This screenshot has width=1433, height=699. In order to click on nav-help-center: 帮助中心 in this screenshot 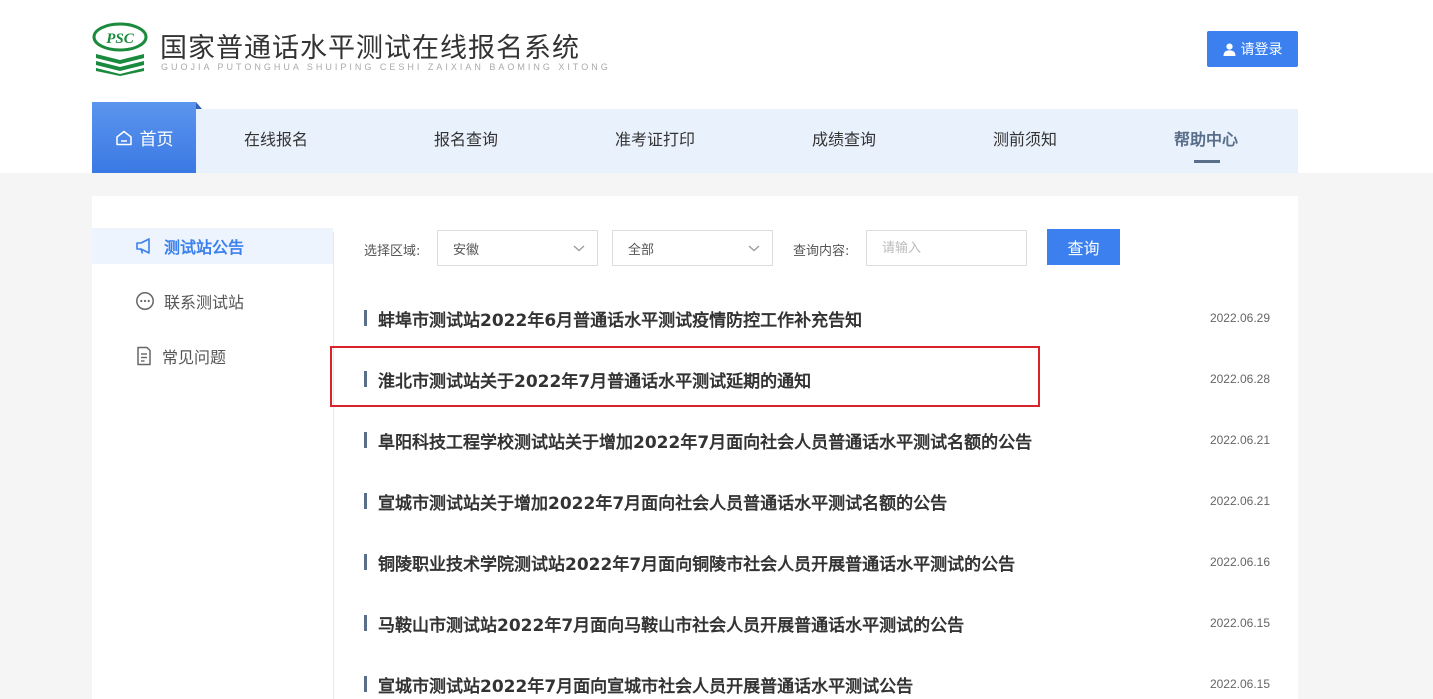, I will do `click(1206, 141)`.